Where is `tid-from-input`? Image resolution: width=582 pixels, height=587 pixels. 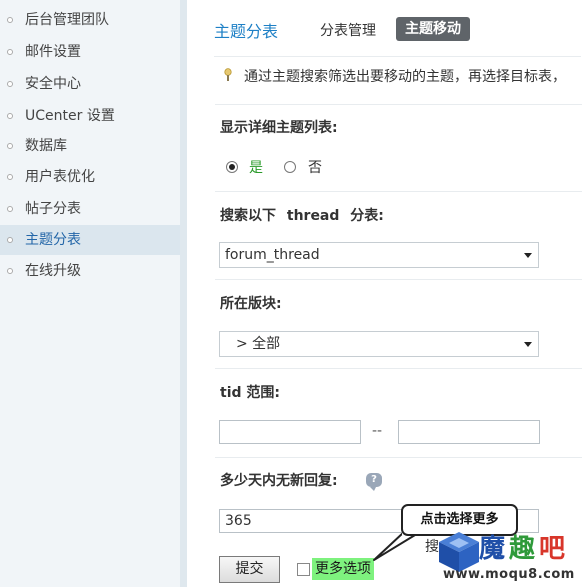 tid-from-input is located at coordinates (290, 432).